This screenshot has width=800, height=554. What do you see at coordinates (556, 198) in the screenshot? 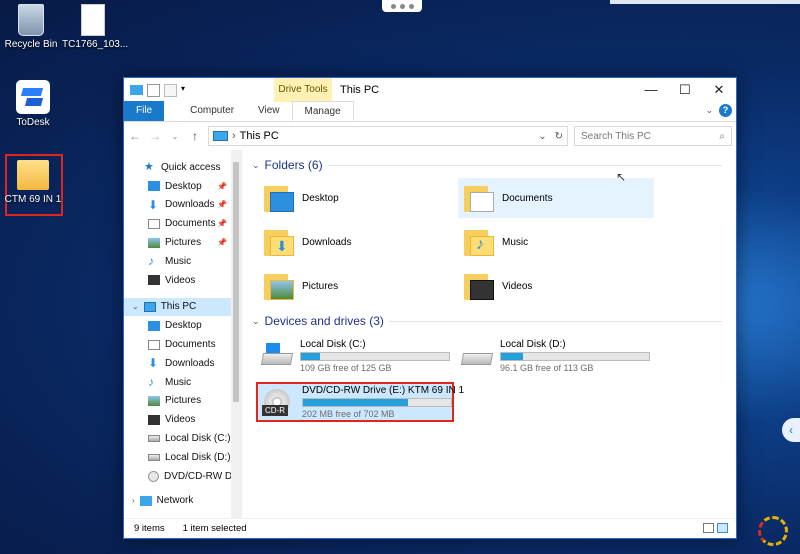
I see `folder-tile-documents: Documents` at bounding box center [556, 198].